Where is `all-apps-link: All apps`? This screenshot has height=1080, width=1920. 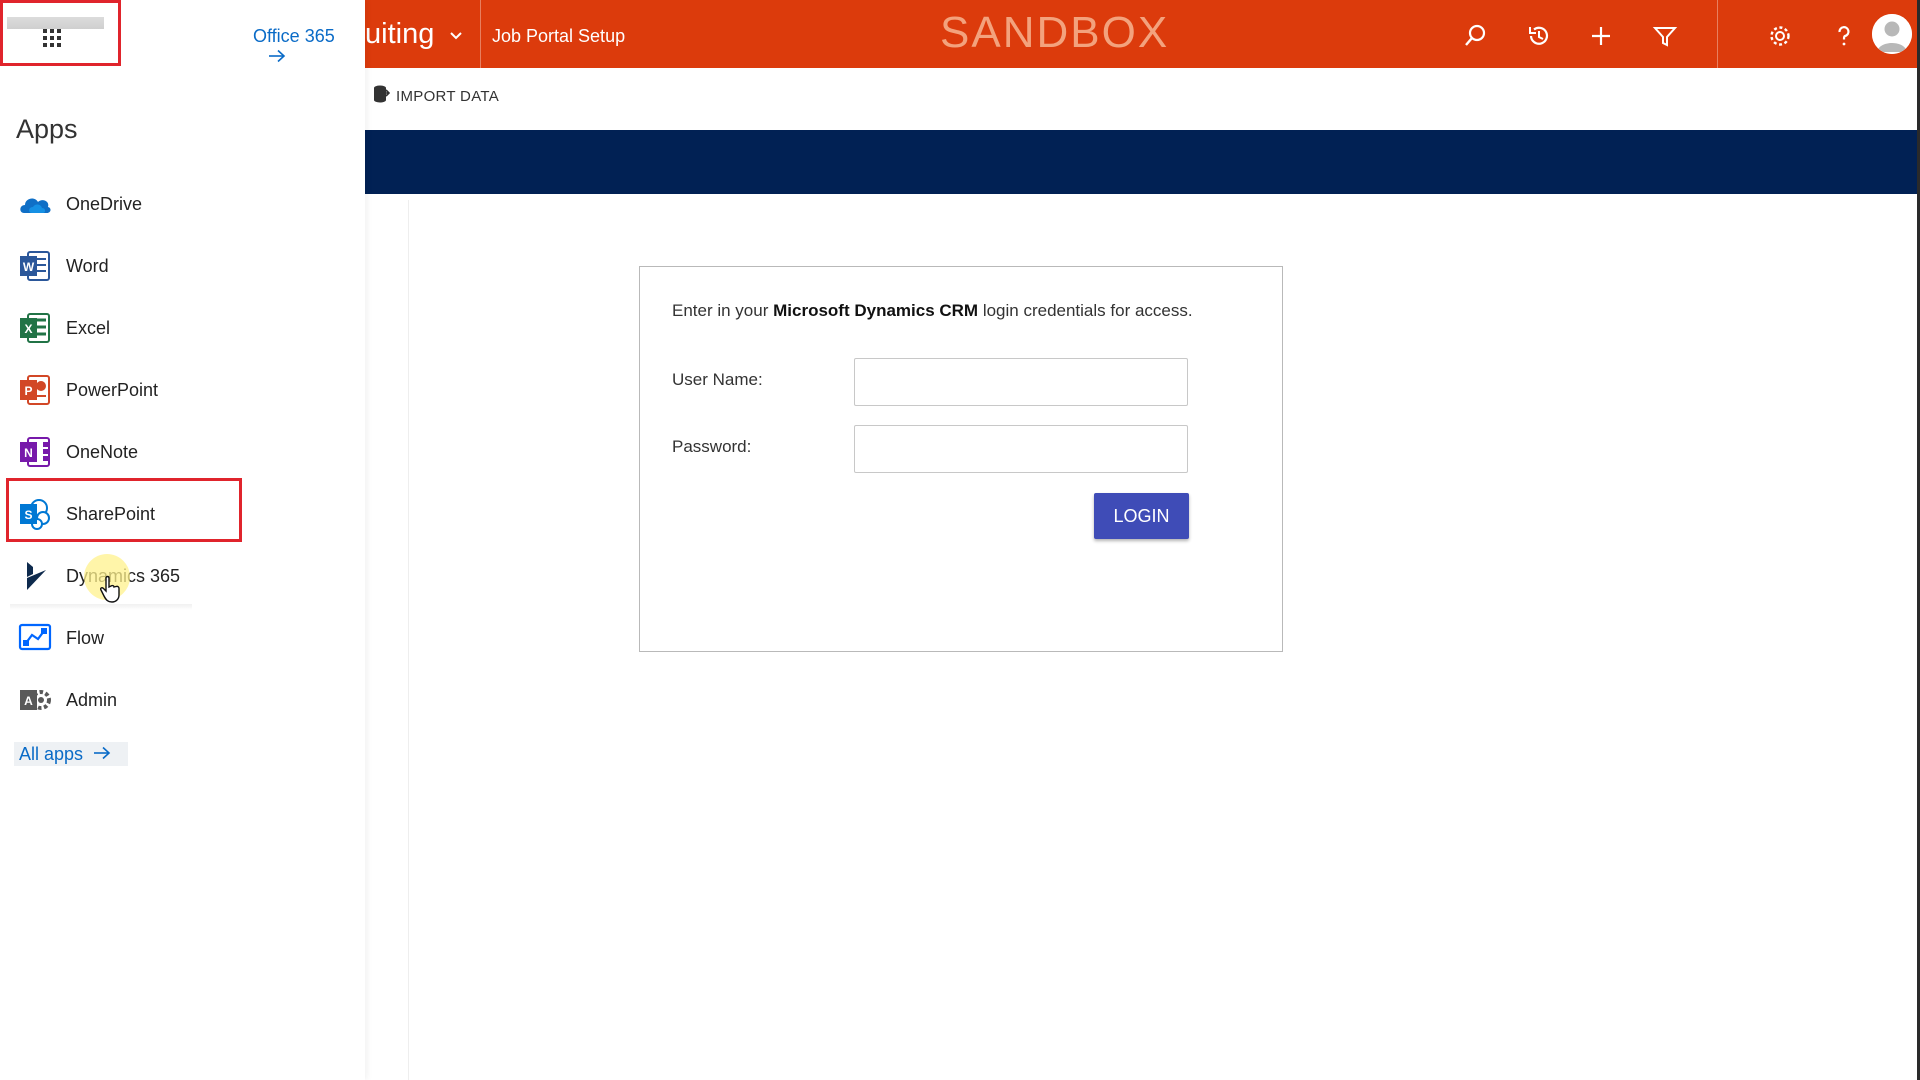 all-apps-link: All apps is located at coordinates (65, 754).